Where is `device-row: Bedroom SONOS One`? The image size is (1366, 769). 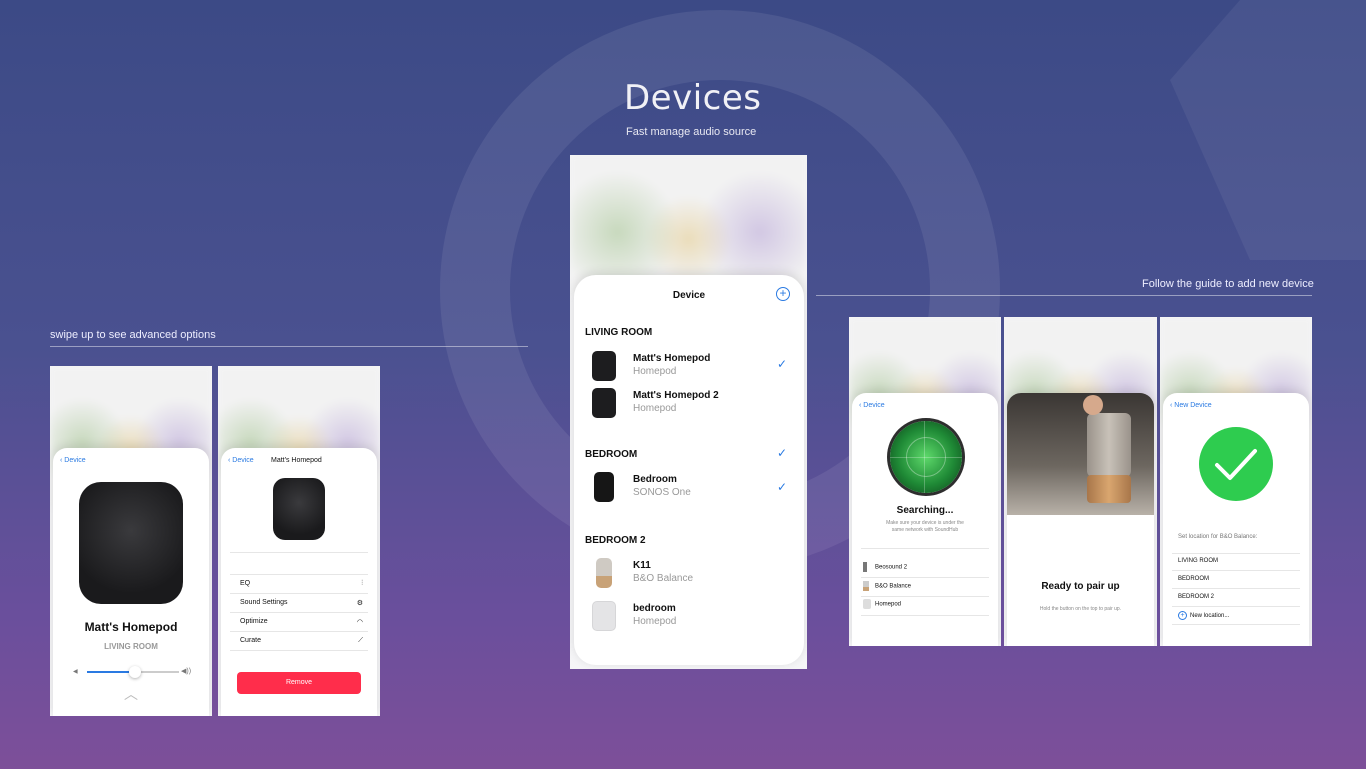 device-row: Bedroom SONOS One is located at coordinates (688, 487).